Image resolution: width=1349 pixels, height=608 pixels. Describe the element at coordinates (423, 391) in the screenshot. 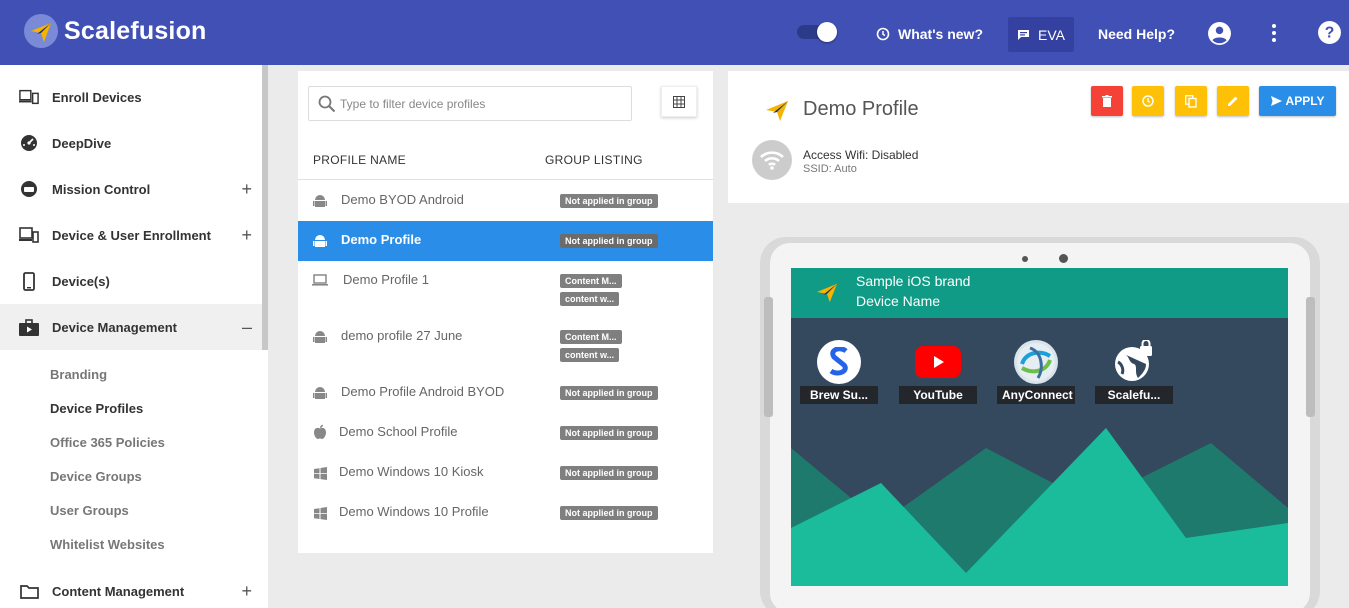

I see `profile-name: Demo Profile Android BYOD` at that location.